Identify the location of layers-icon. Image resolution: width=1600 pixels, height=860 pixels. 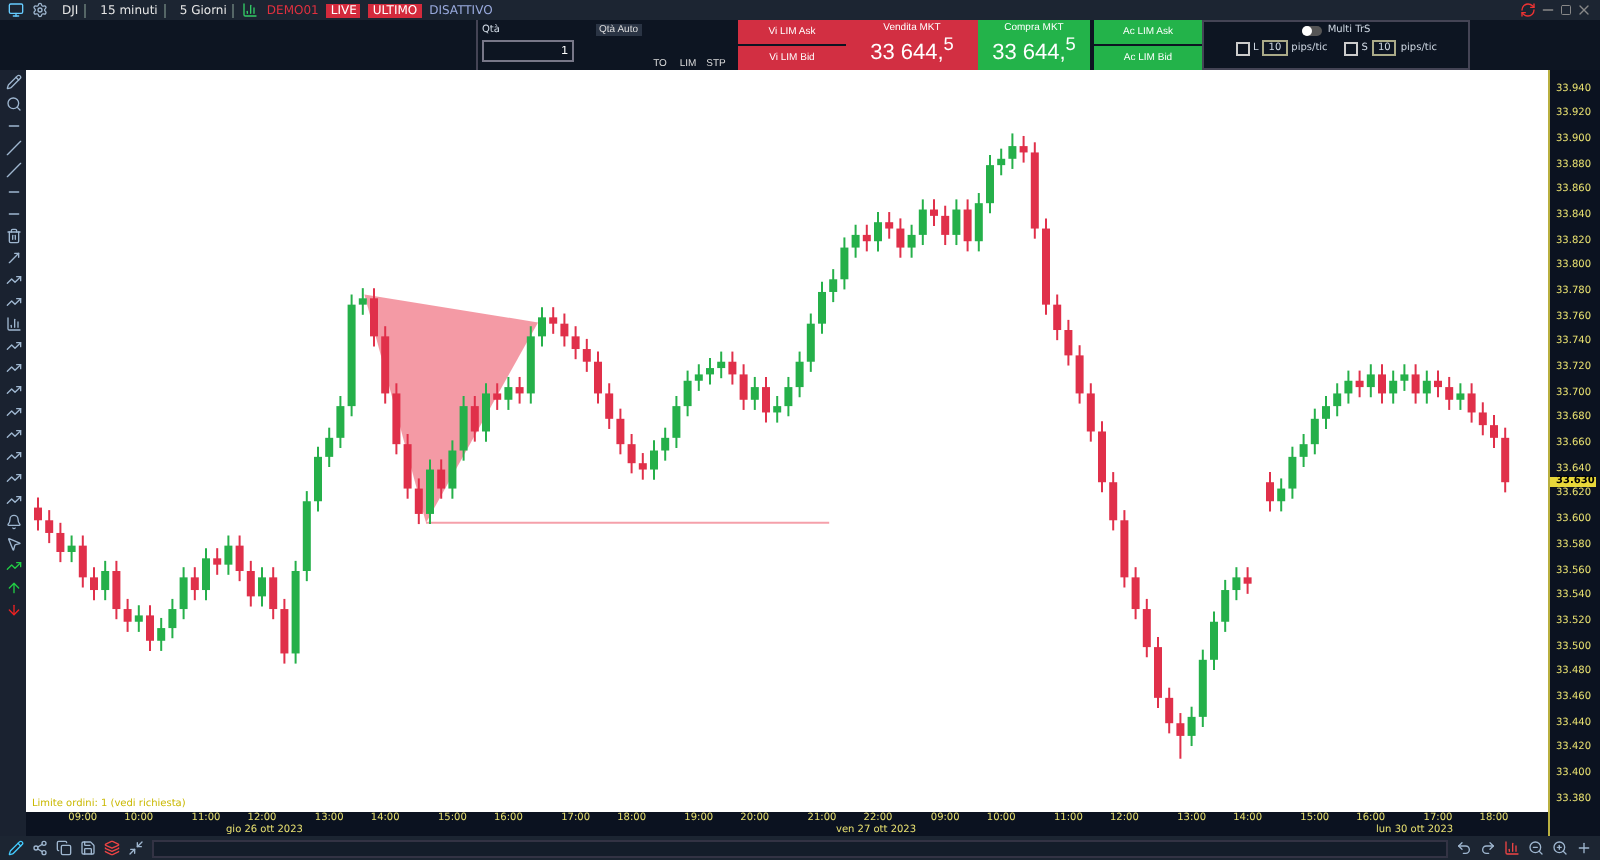
(112, 848).